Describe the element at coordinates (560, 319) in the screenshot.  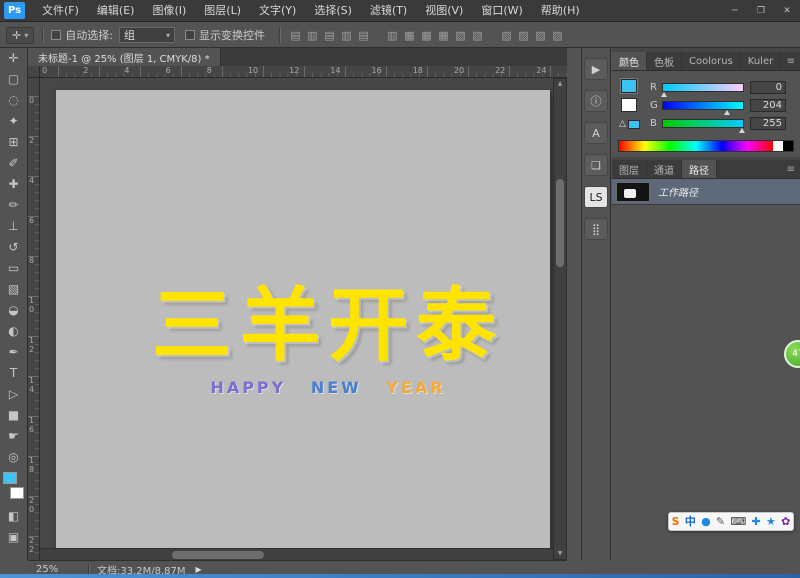
I see `vertical-scrollbar: ▲ ▼` at that location.